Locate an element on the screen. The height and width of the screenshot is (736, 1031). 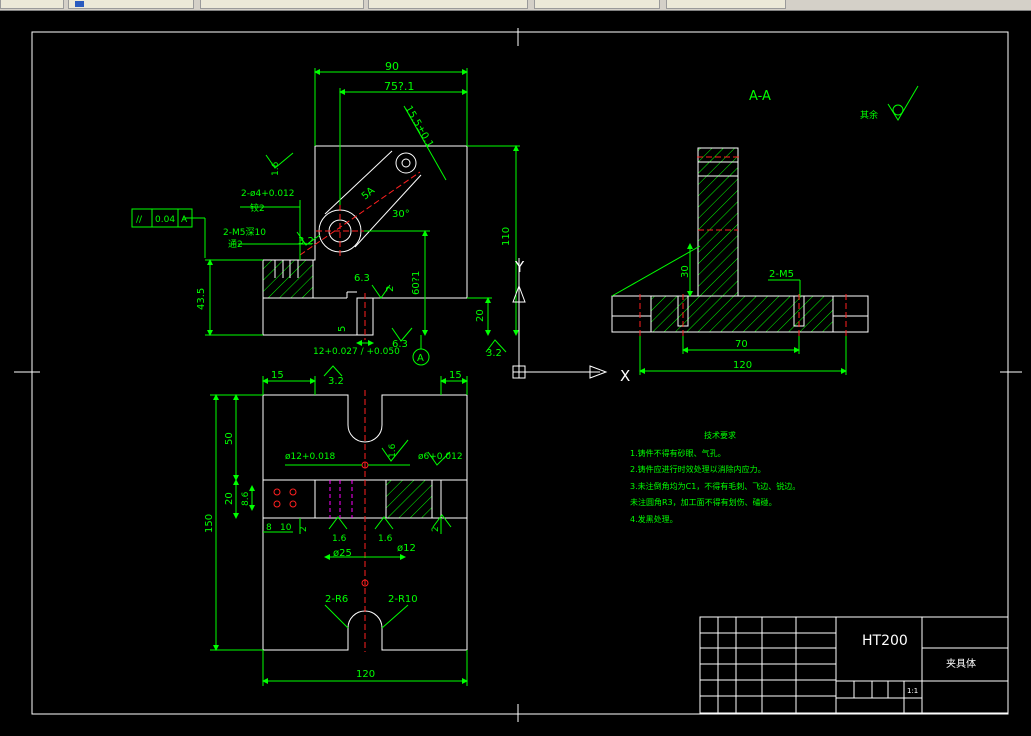
top-dim-120: 120 is located at coordinates (365, 674).